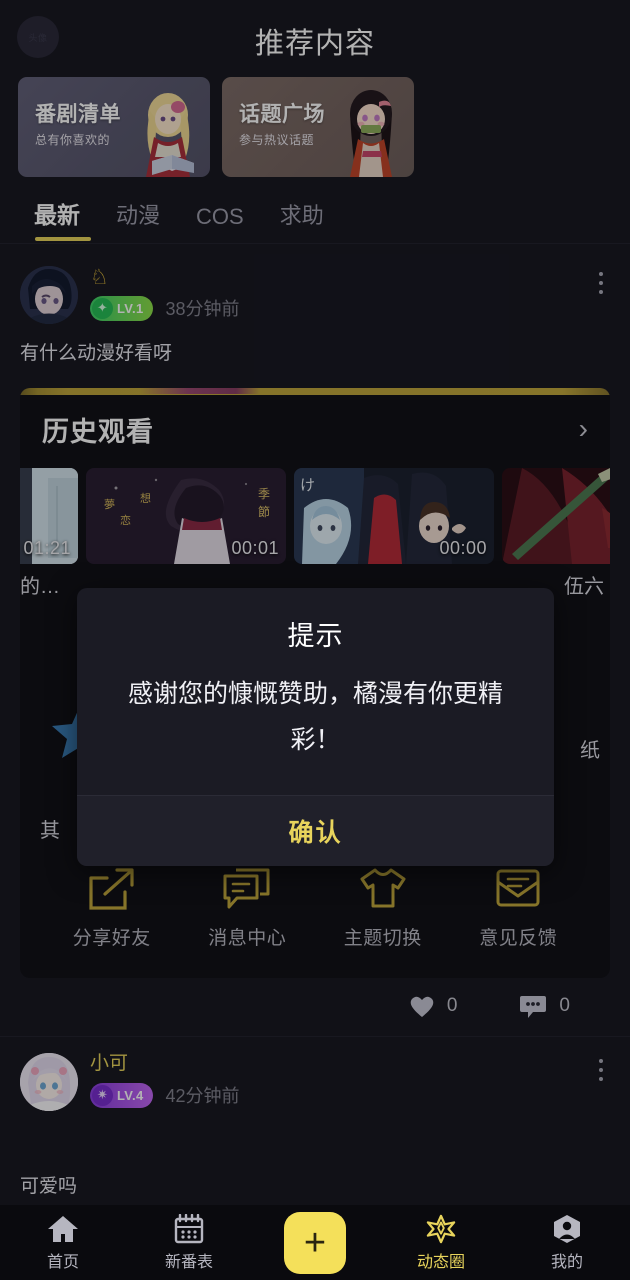 This screenshot has height=1280, width=630. Describe the element at coordinates (566, 1262) in the screenshot. I see `nav-label: 我的` at that location.